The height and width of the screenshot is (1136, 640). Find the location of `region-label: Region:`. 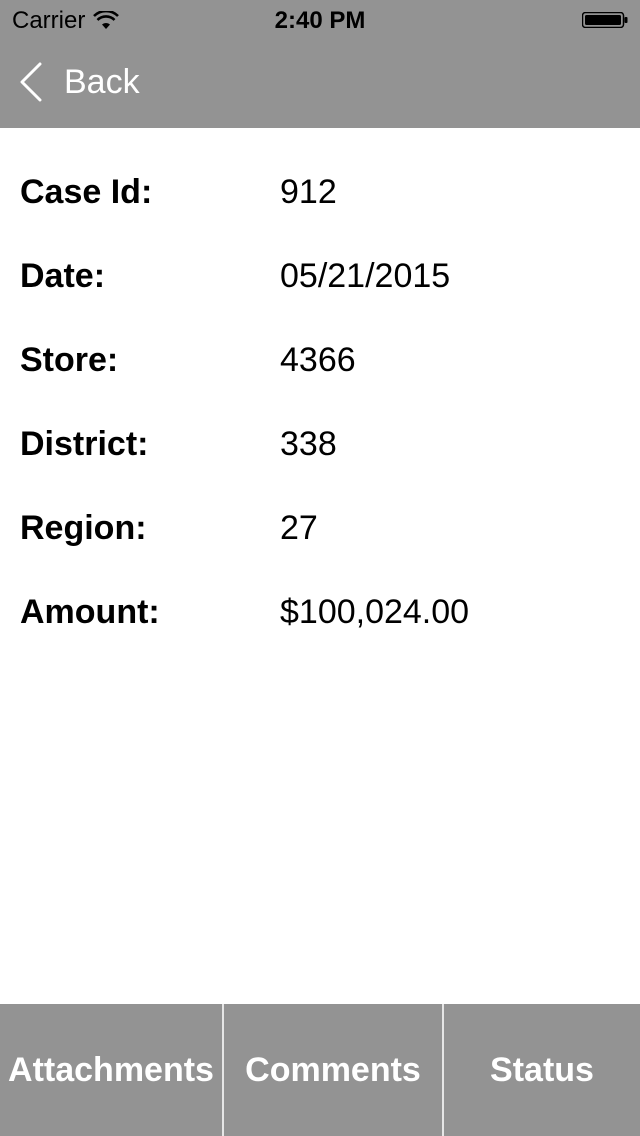

region-label: Region: is located at coordinates (83, 528).